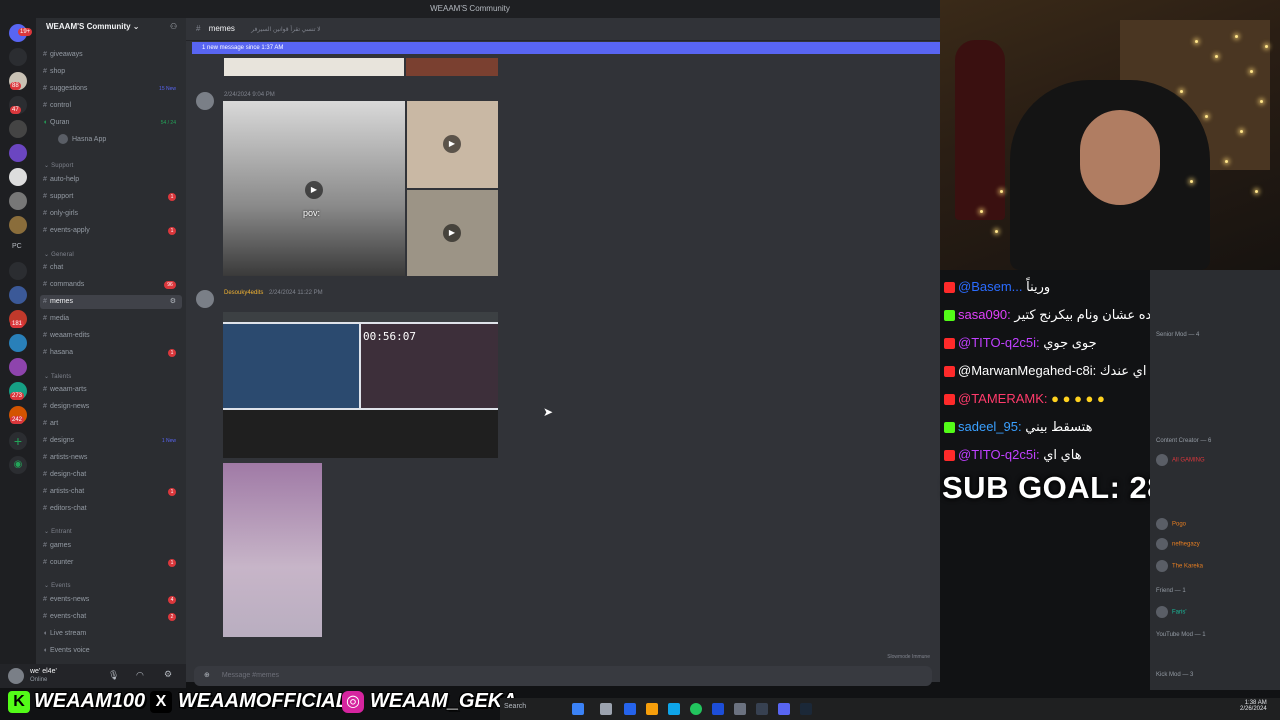  Describe the element at coordinates (111, 509) in the screenshot. I see `channel-editors-chat: # editors-chat` at that location.